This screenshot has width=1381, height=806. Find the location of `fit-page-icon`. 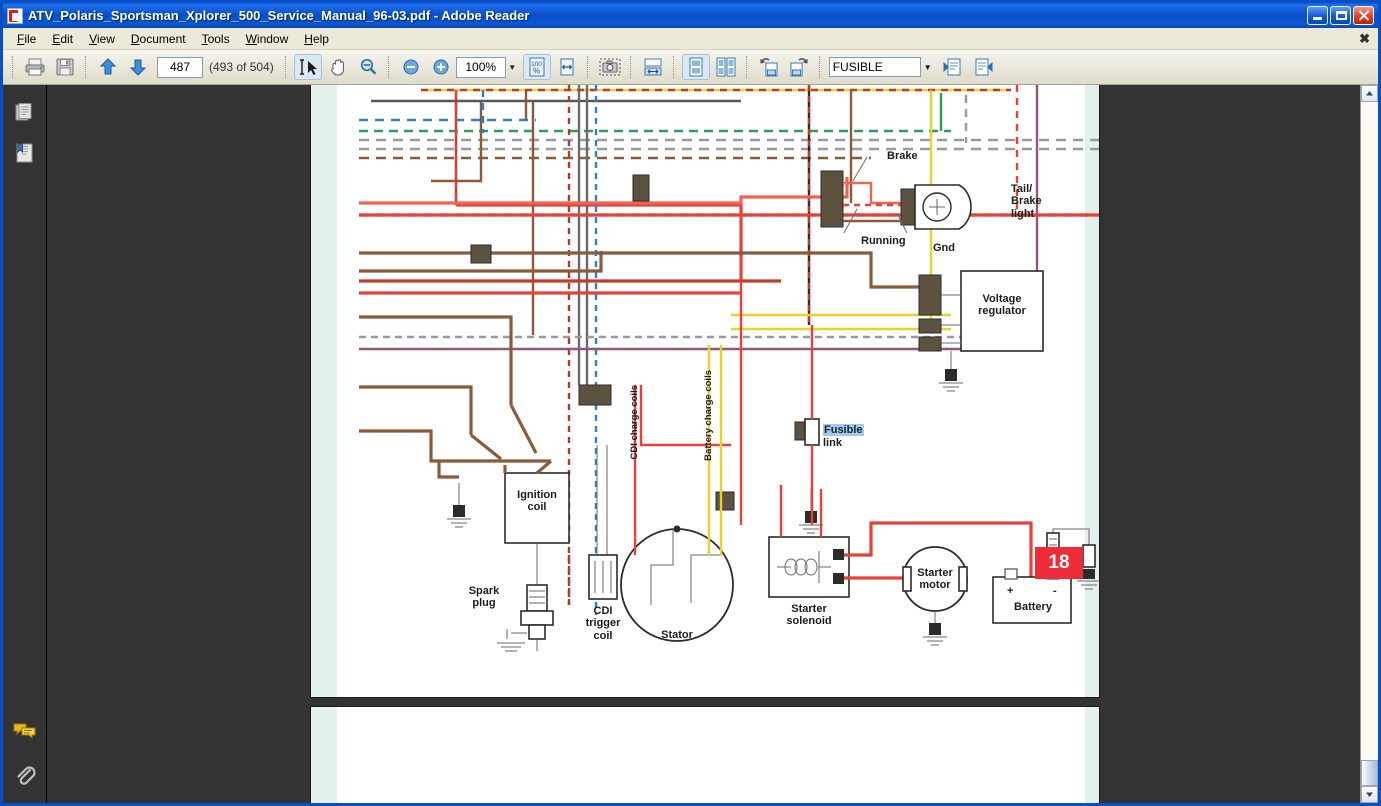

fit-page-icon is located at coordinates (653, 67).